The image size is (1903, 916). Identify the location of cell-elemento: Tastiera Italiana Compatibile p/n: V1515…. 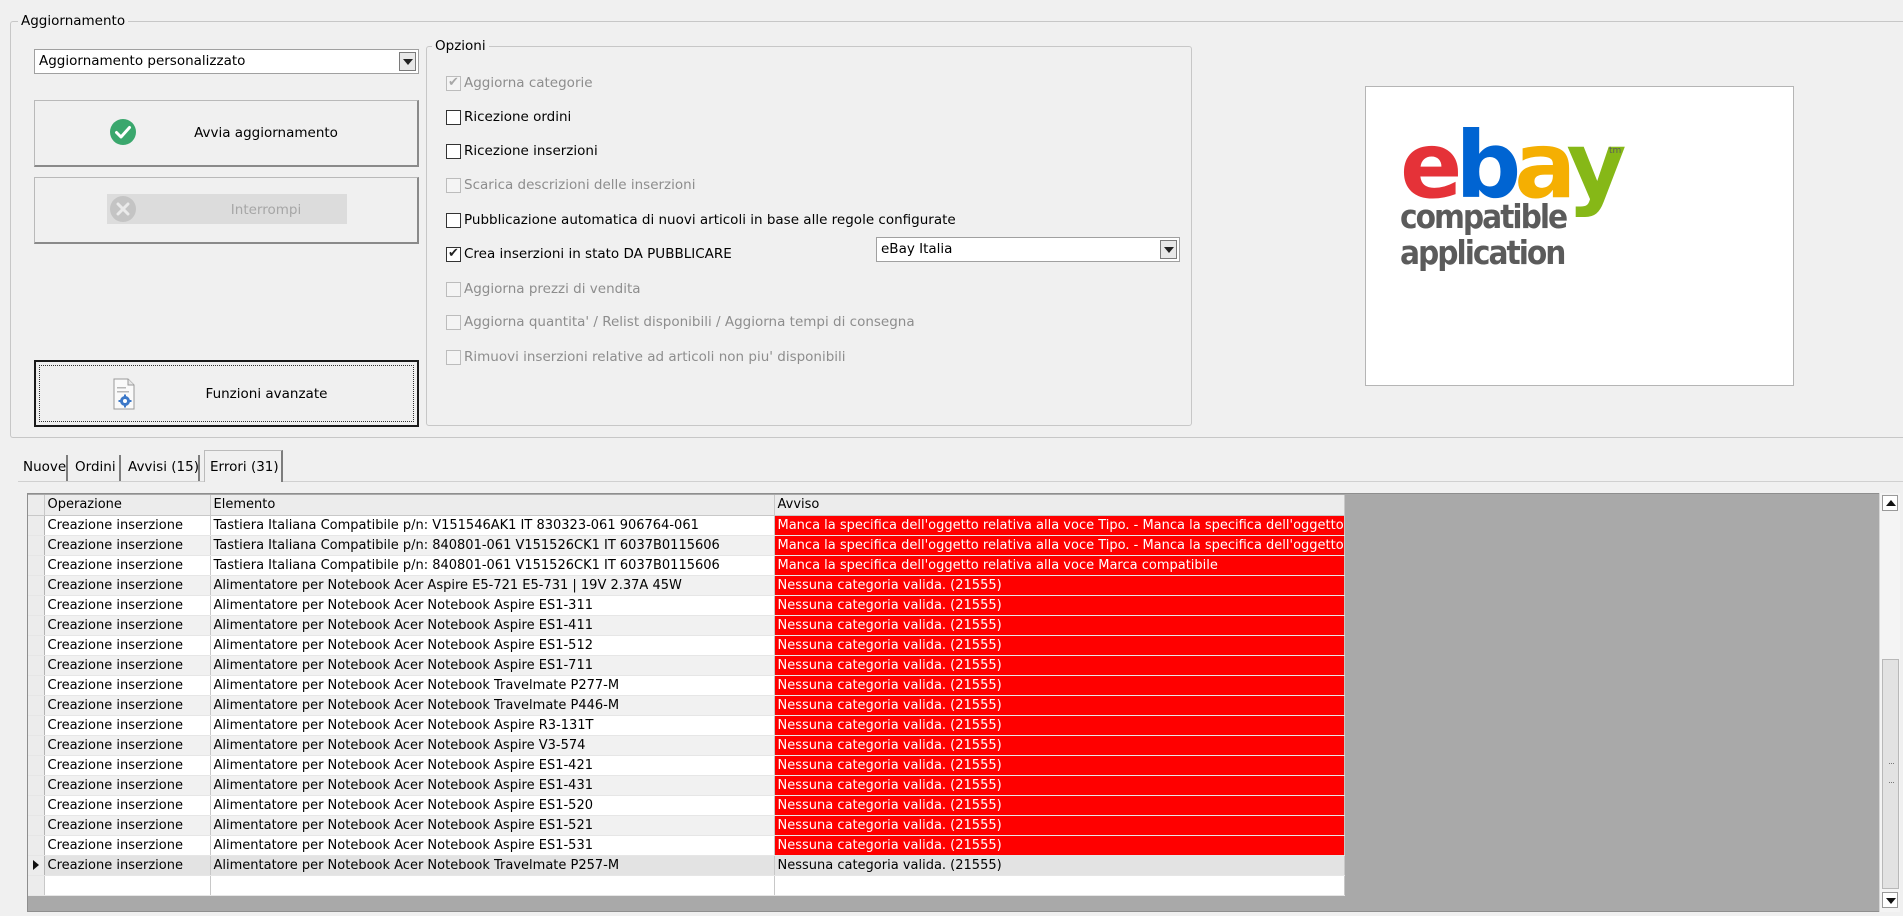
(492, 525).